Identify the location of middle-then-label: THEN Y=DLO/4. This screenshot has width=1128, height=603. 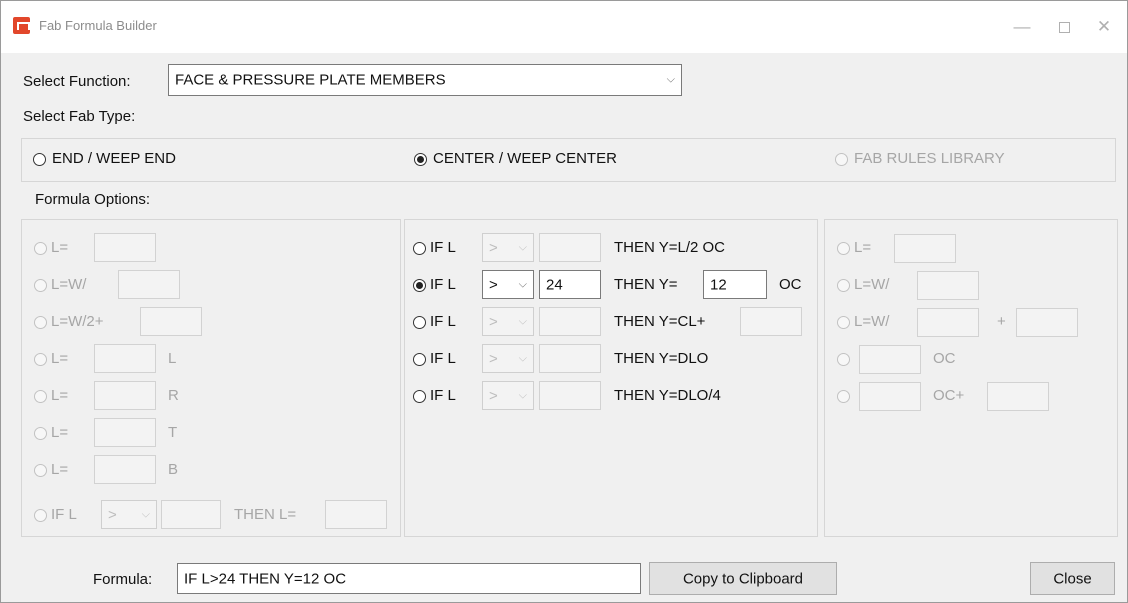
(667, 395).